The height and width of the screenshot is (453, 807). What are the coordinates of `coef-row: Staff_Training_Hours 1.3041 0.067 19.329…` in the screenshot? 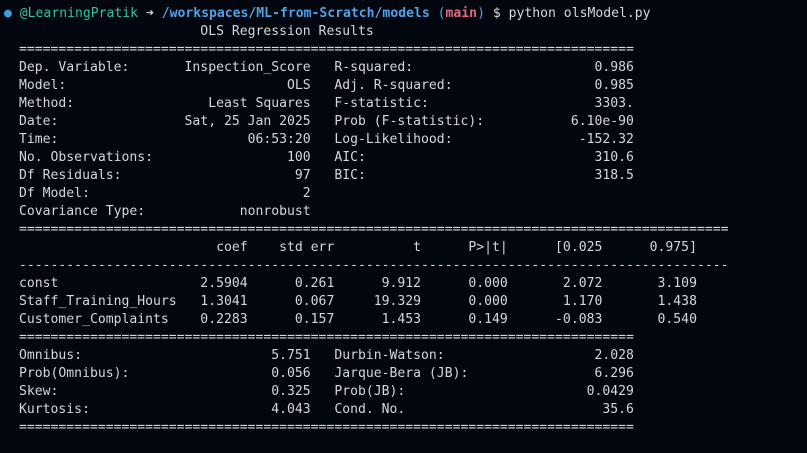 It's located at (358, 301).